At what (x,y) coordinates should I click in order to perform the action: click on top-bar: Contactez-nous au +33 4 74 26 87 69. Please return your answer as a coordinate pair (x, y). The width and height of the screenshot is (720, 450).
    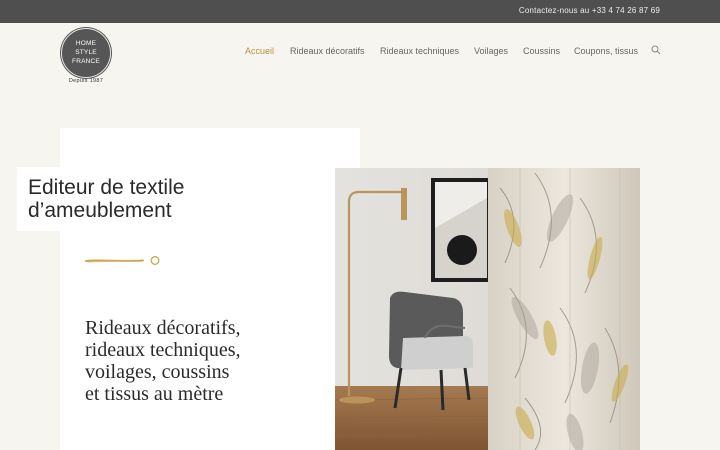
    Looking at the image, I should click on (360, 11).